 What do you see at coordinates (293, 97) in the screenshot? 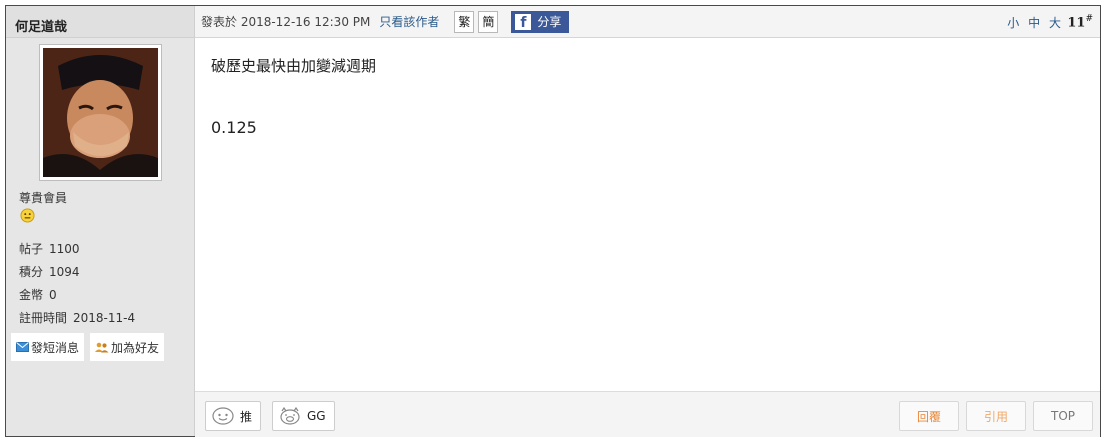
I see `post-content: 破歷史最快由加變減週期 0.125` at bounding box center [293, 97].